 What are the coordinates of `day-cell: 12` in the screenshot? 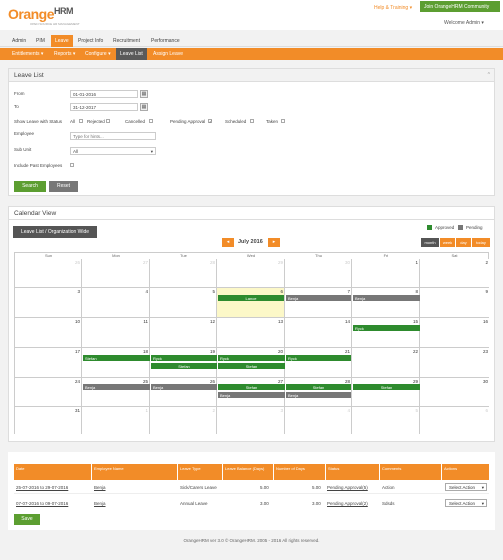 It's located at (183, 333).